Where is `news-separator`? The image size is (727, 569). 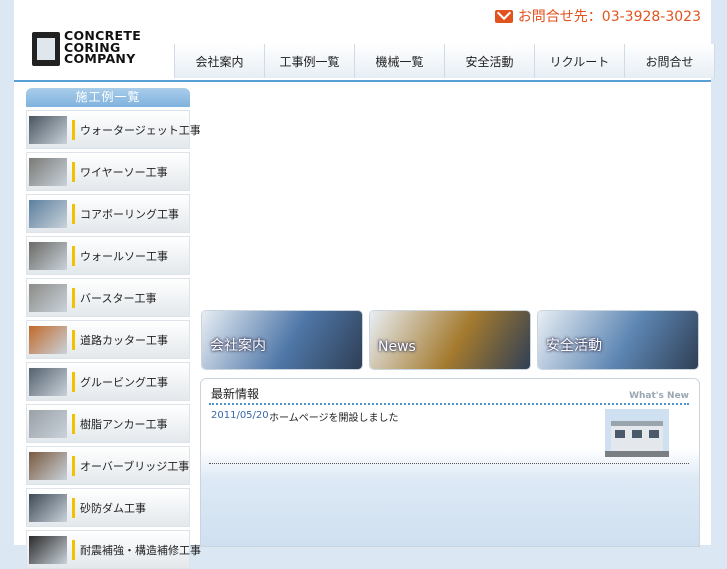 news-separator is located at coordinates (449, 463).